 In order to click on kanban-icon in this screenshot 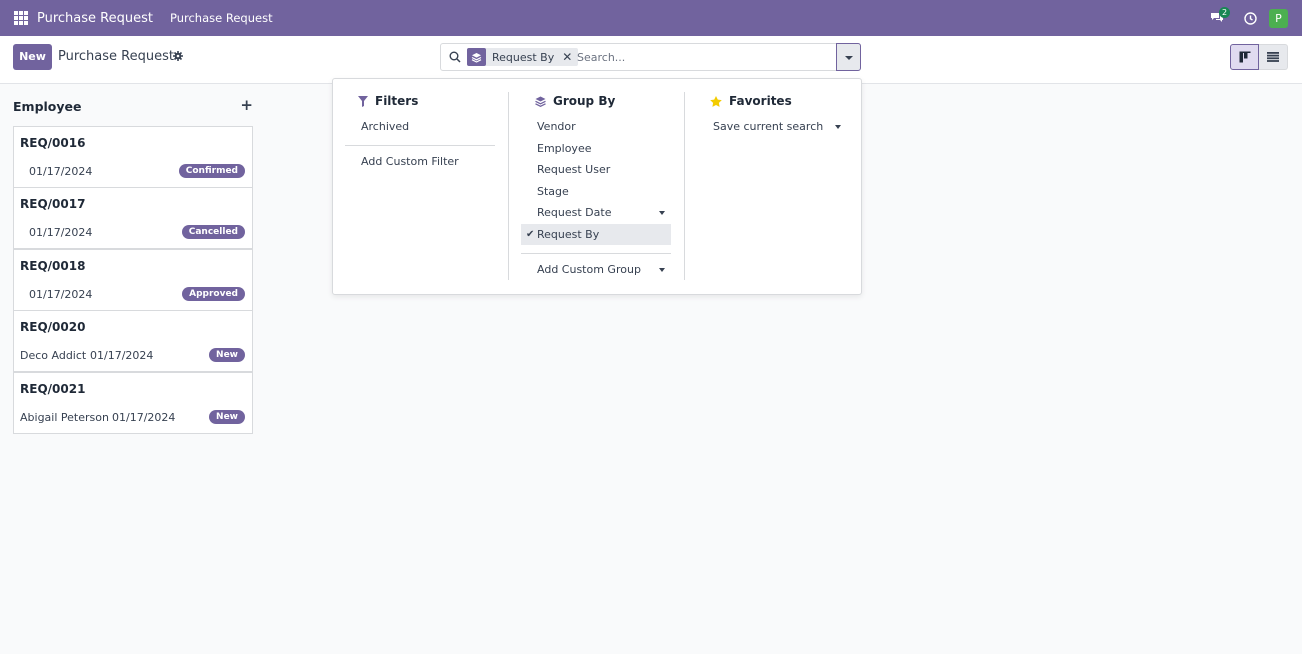, I will do `click(1244, 57)`.